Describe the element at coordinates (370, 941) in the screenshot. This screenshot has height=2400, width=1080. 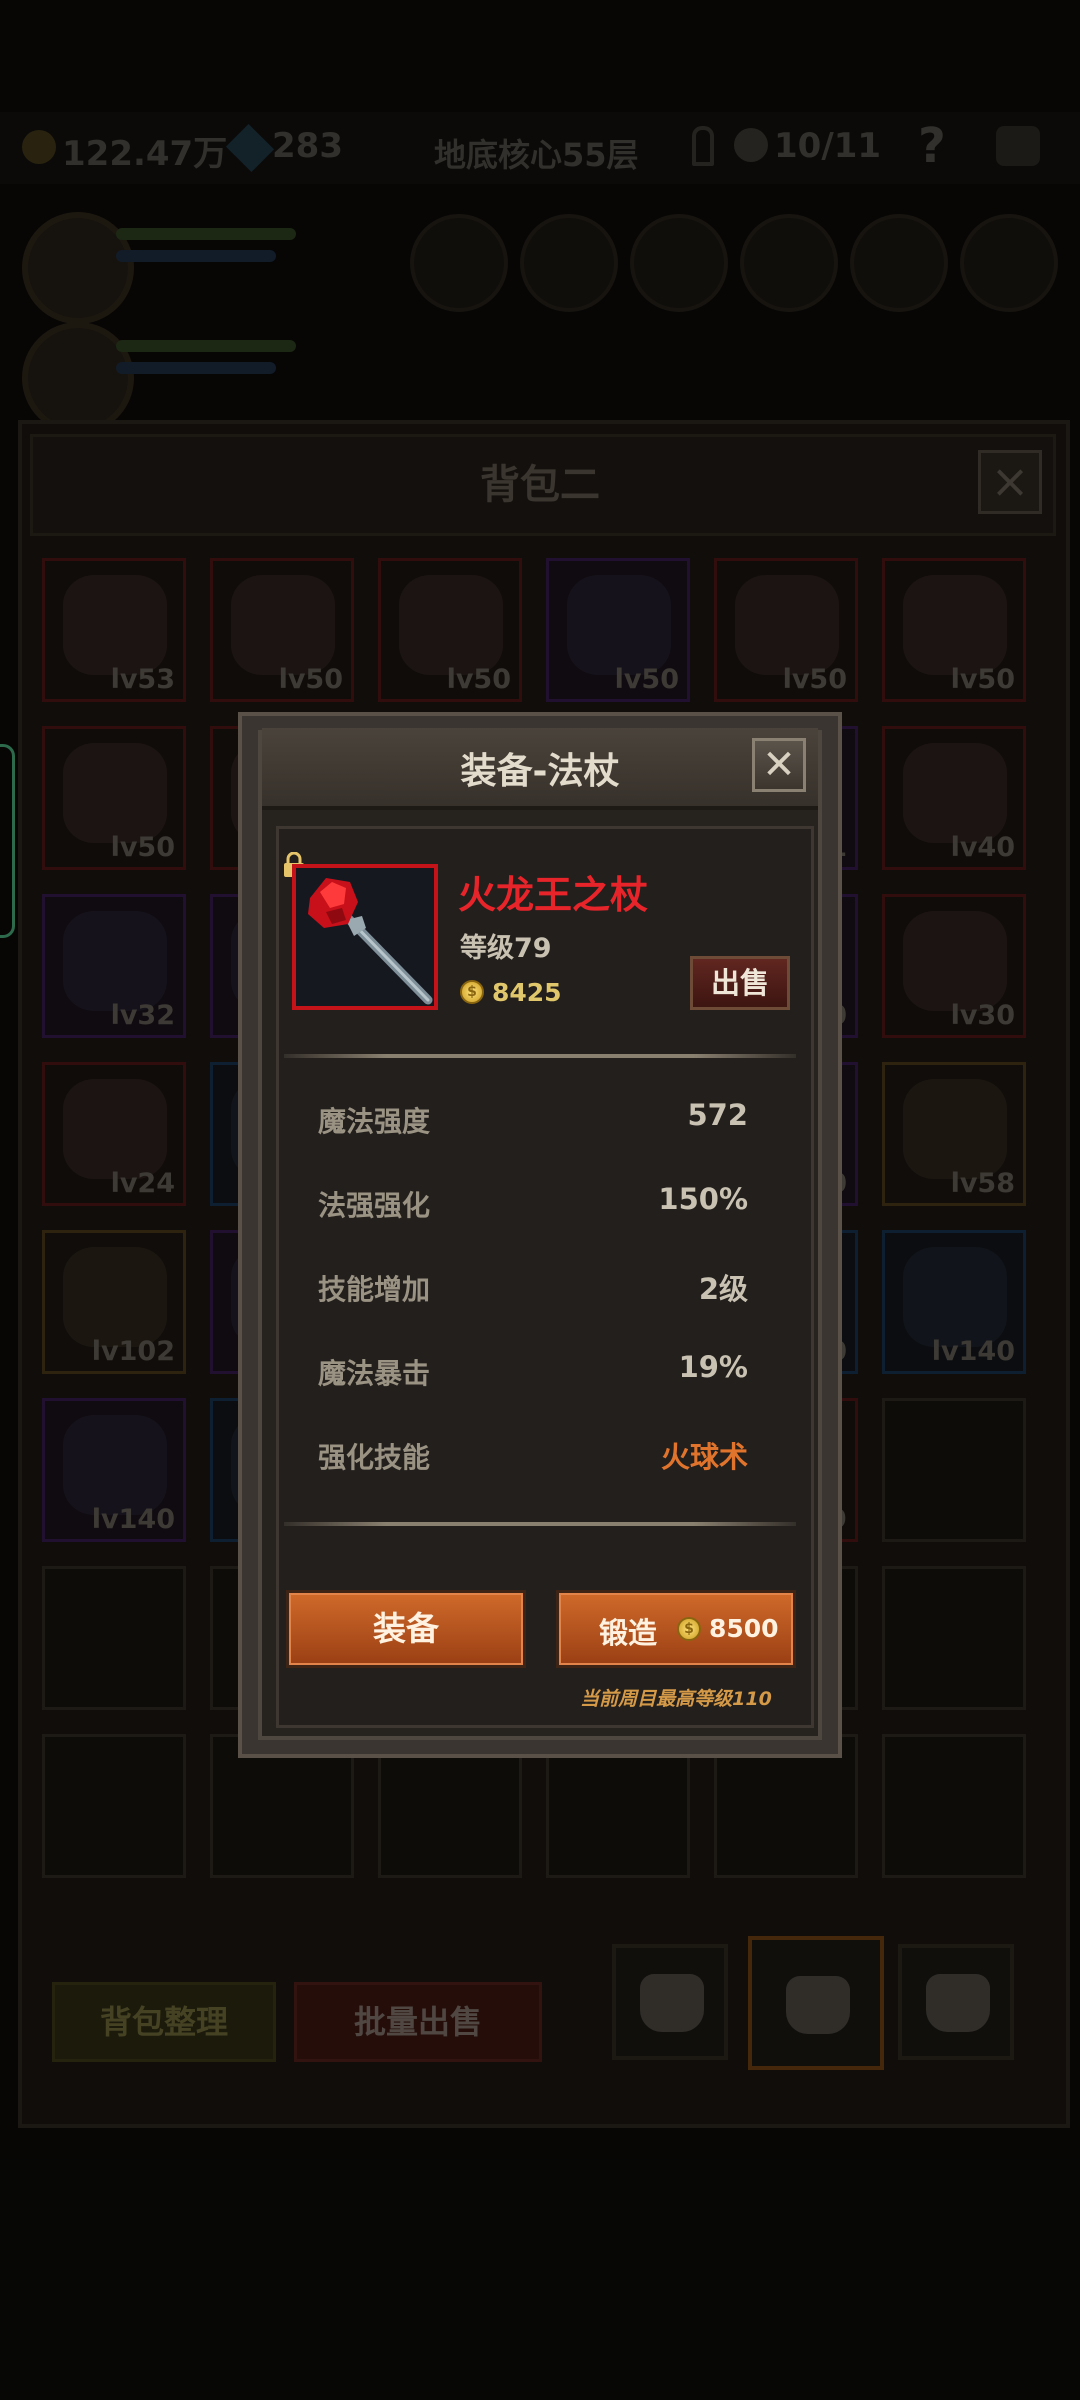
I see `staff-icon` at that location.